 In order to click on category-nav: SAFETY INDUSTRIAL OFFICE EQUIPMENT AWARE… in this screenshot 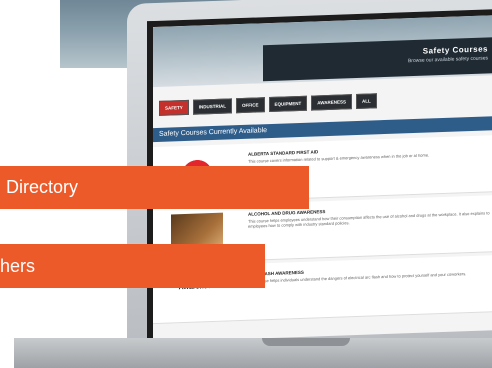, I will do `click(268, 104)`.